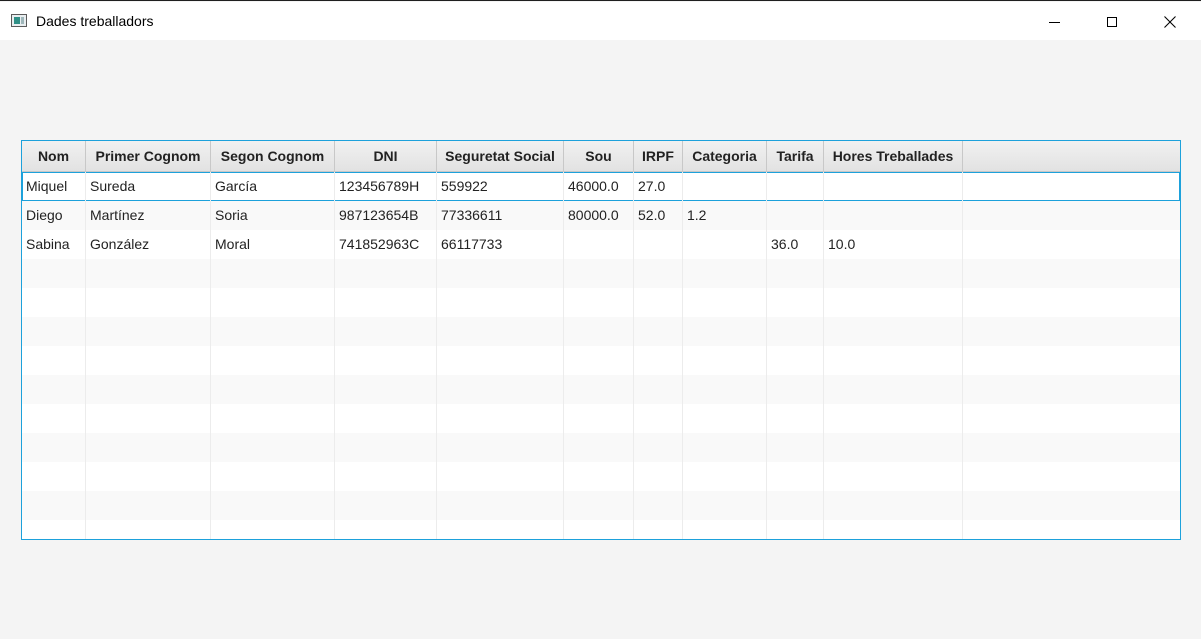 This screenshot has height=639, width=1201. What do you see at coordinates (893, 244) in the screenshot?
I see `table-cell: 10.0` at bounding box center [893, 244].